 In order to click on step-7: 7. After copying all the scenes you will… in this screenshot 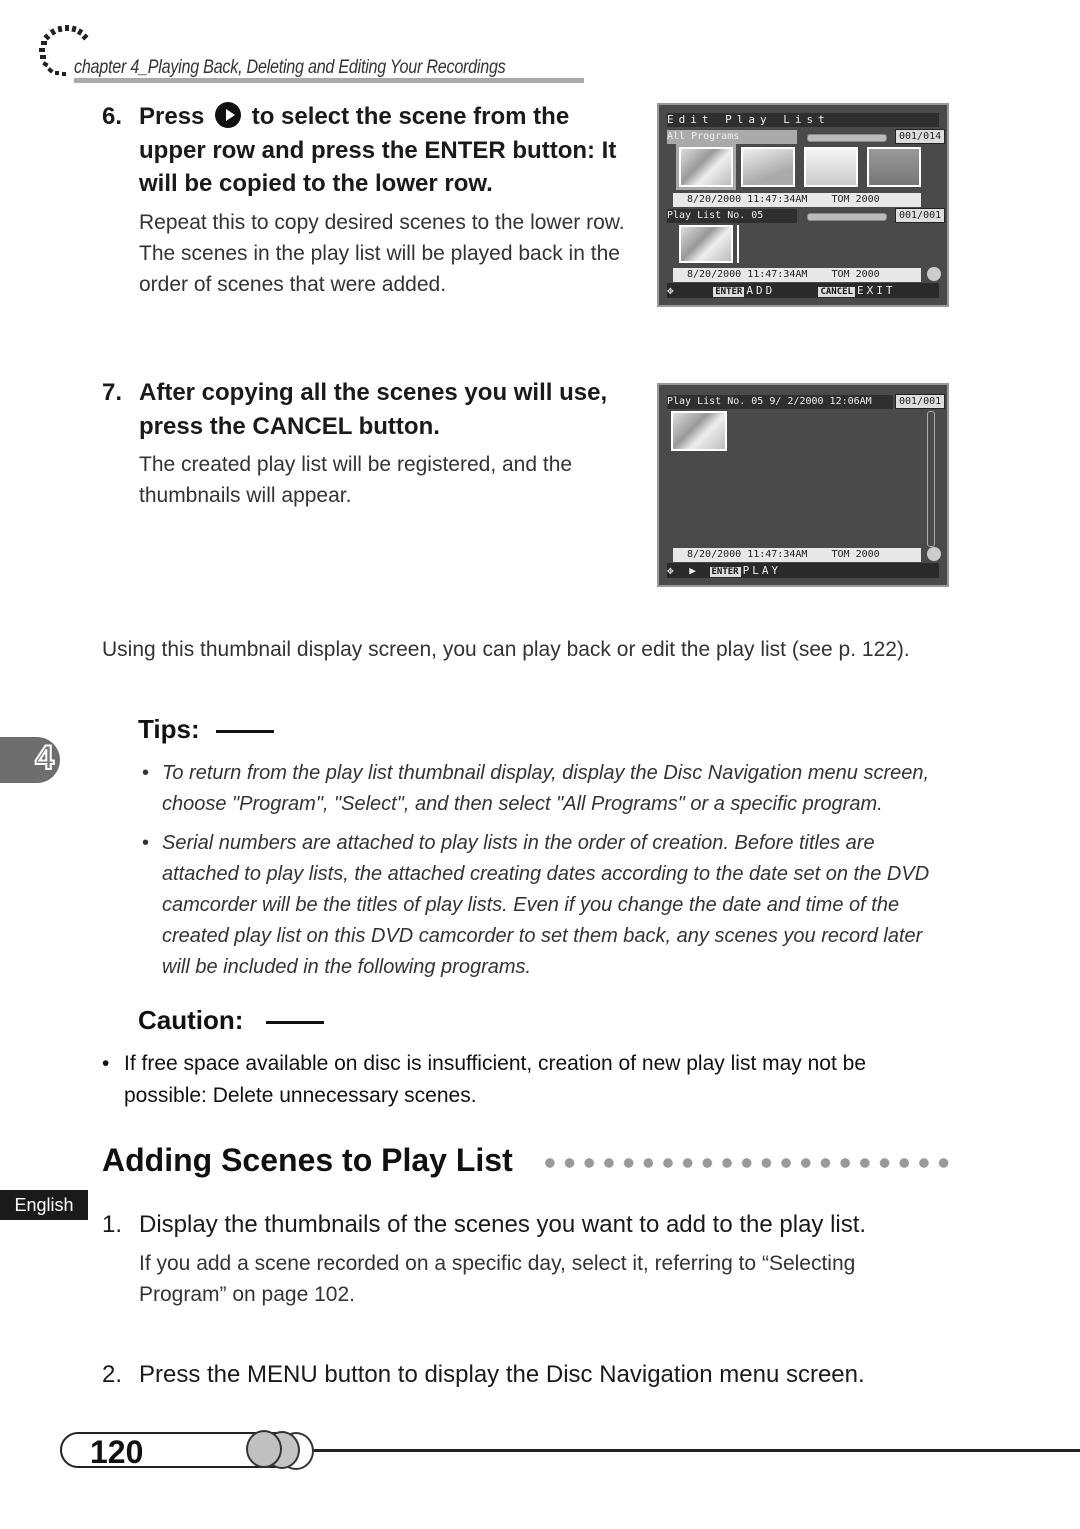, I will do `click(372, 443)`.